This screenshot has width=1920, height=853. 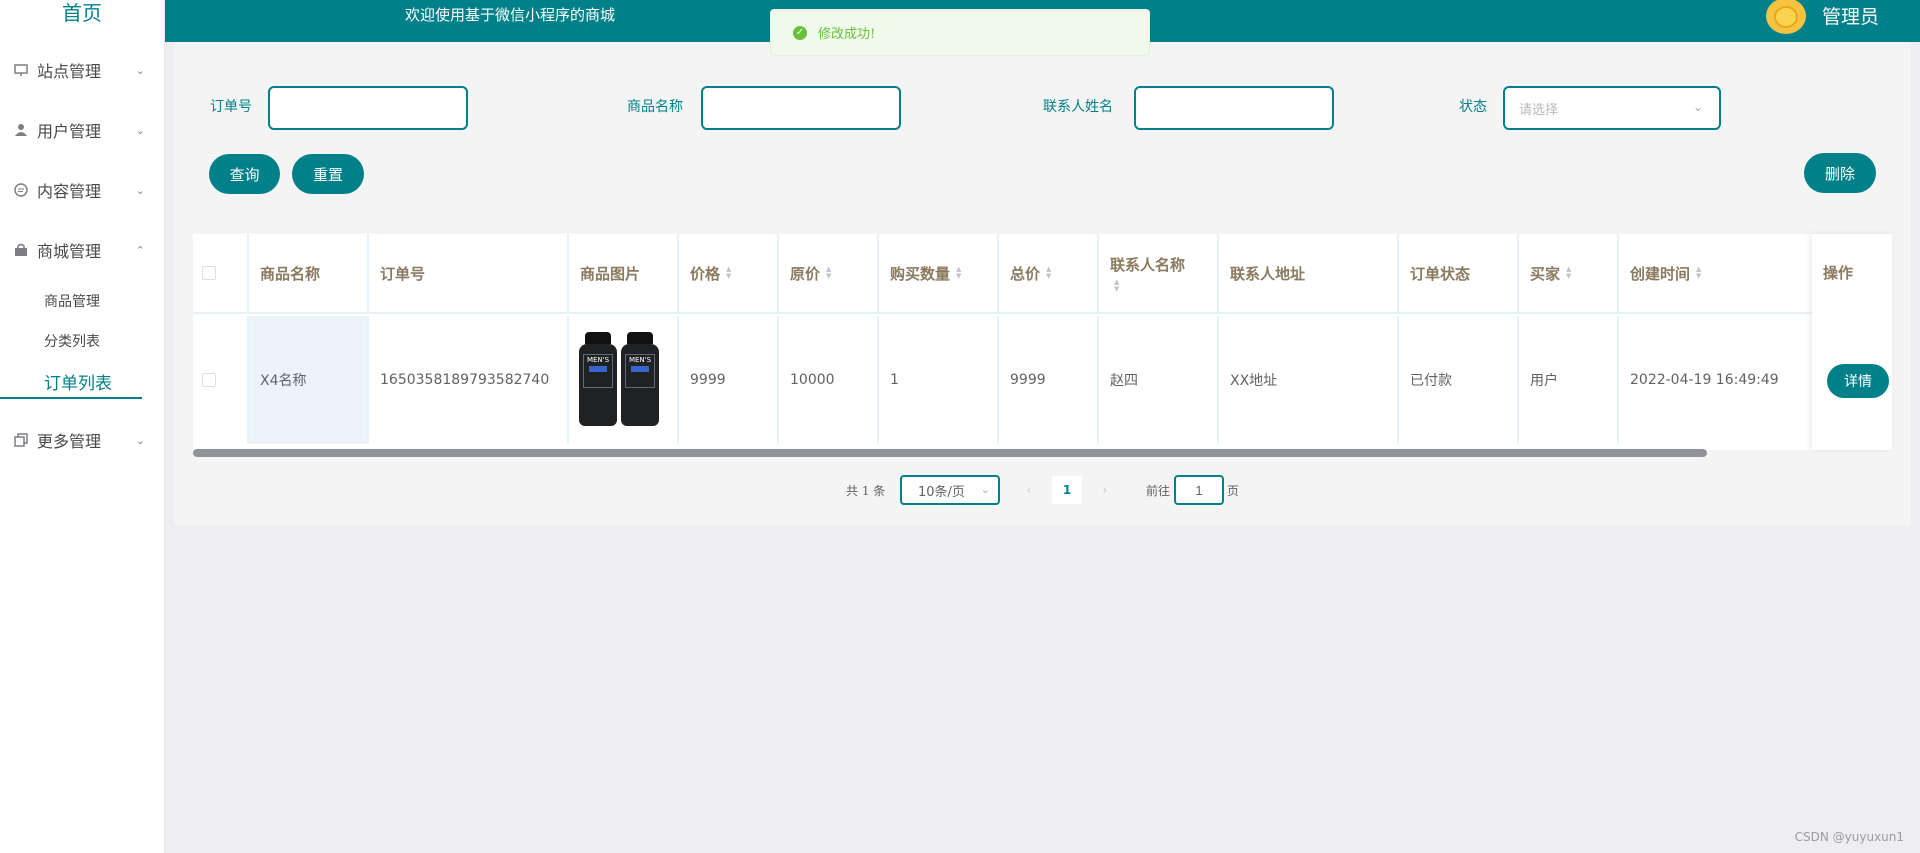 What do you see at coordinates (82, 381) in the screenshot?
I see `sidebar-subitem-order-list: 订单列表` at bounding box center [82, 381].